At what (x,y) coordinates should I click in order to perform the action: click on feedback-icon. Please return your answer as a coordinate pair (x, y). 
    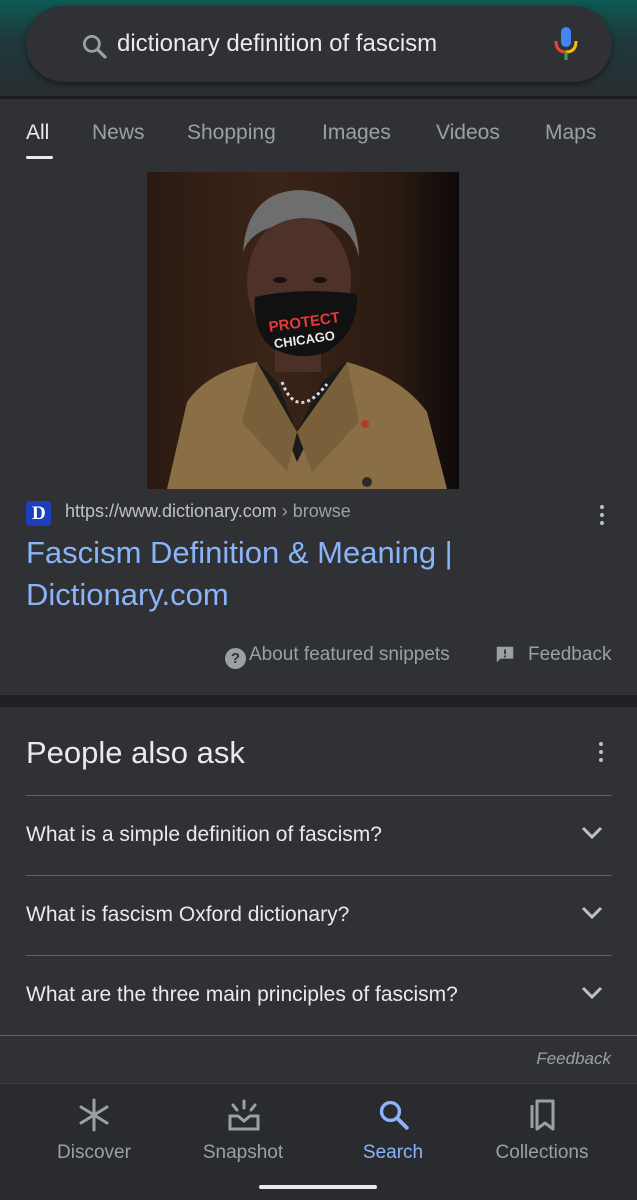
    Looking at the image, I should click on (505, 658).